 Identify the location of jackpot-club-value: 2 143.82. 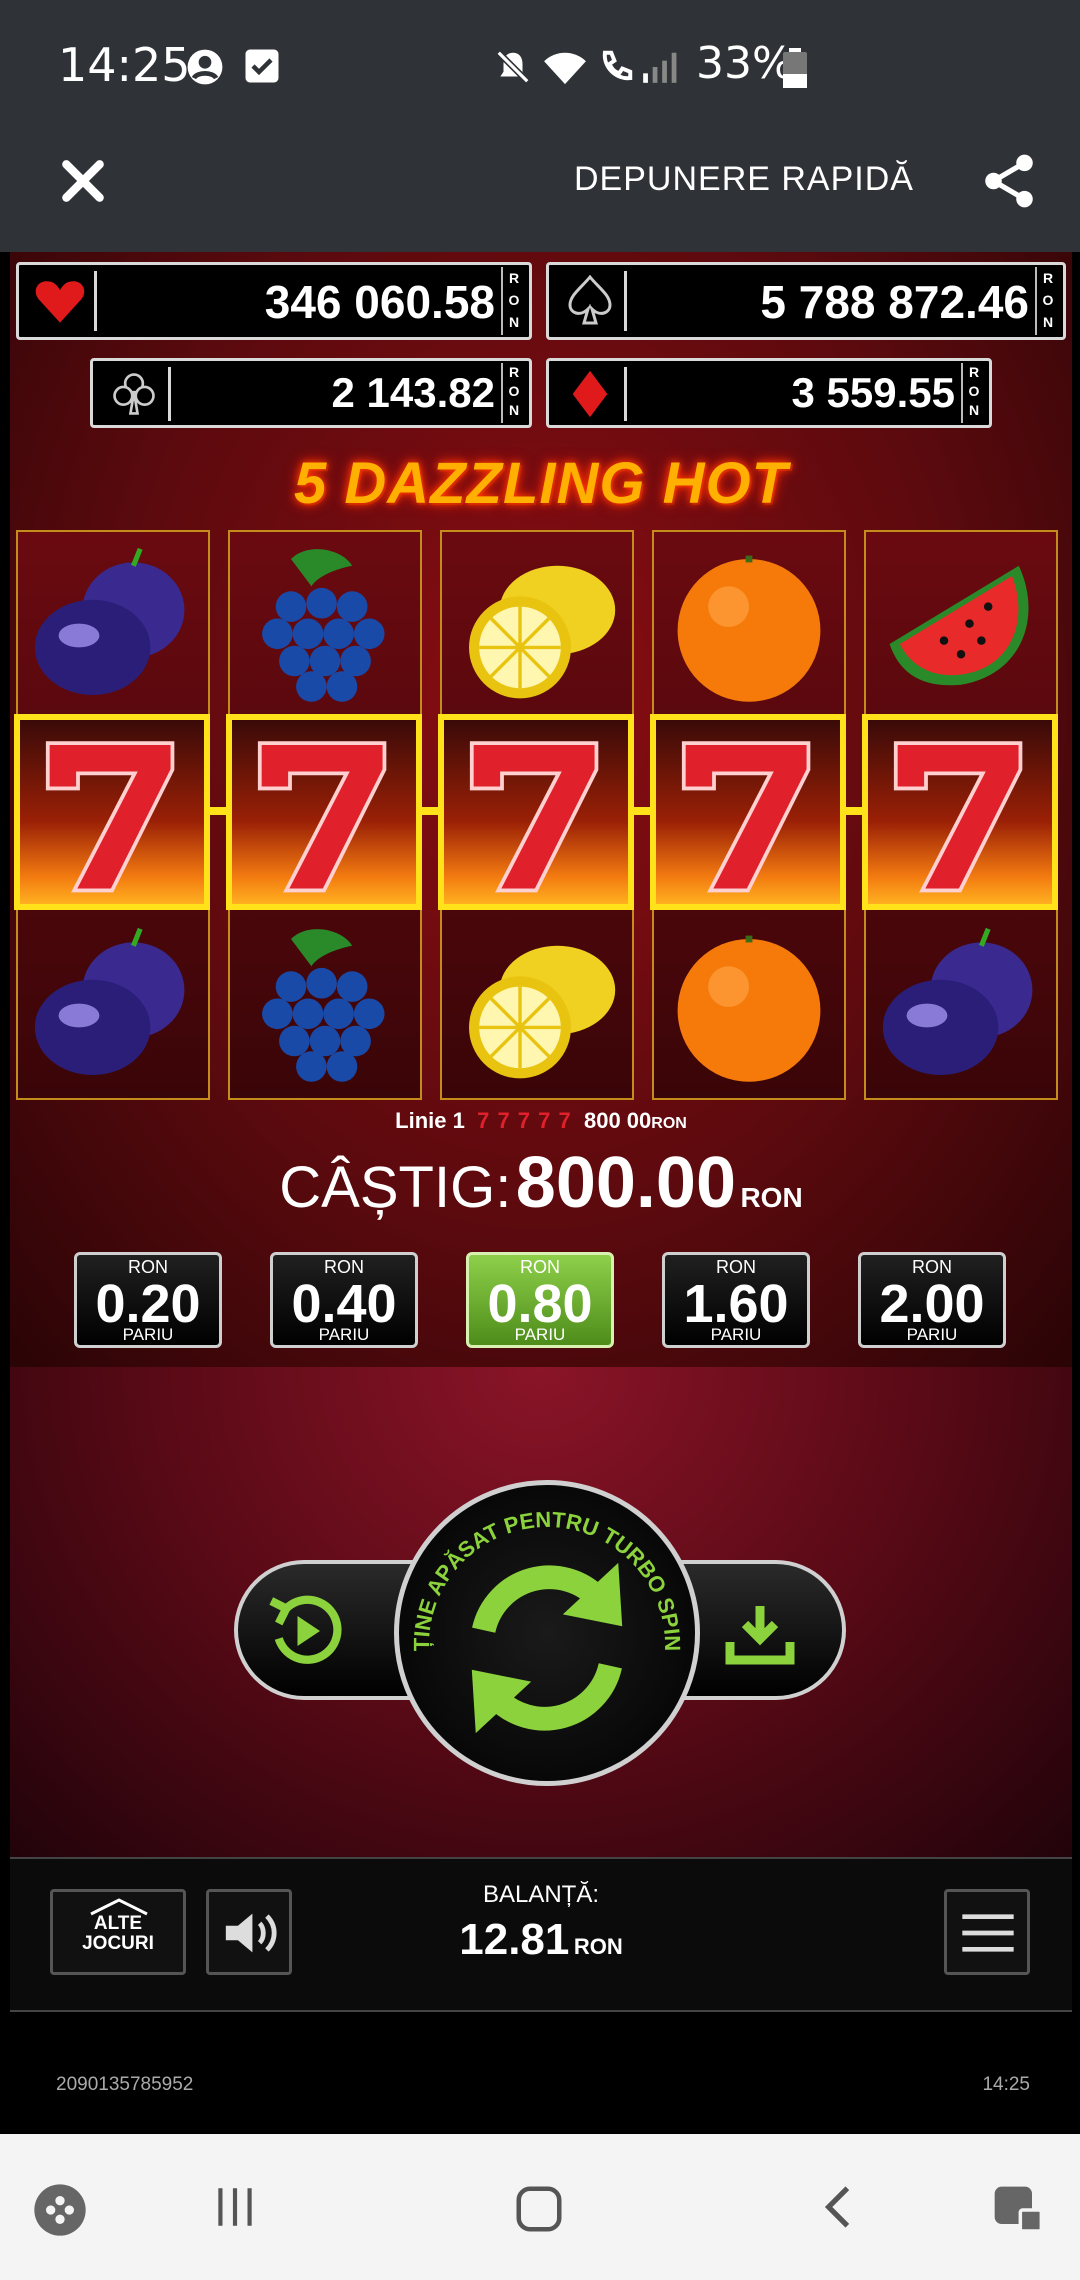
(413, 392).